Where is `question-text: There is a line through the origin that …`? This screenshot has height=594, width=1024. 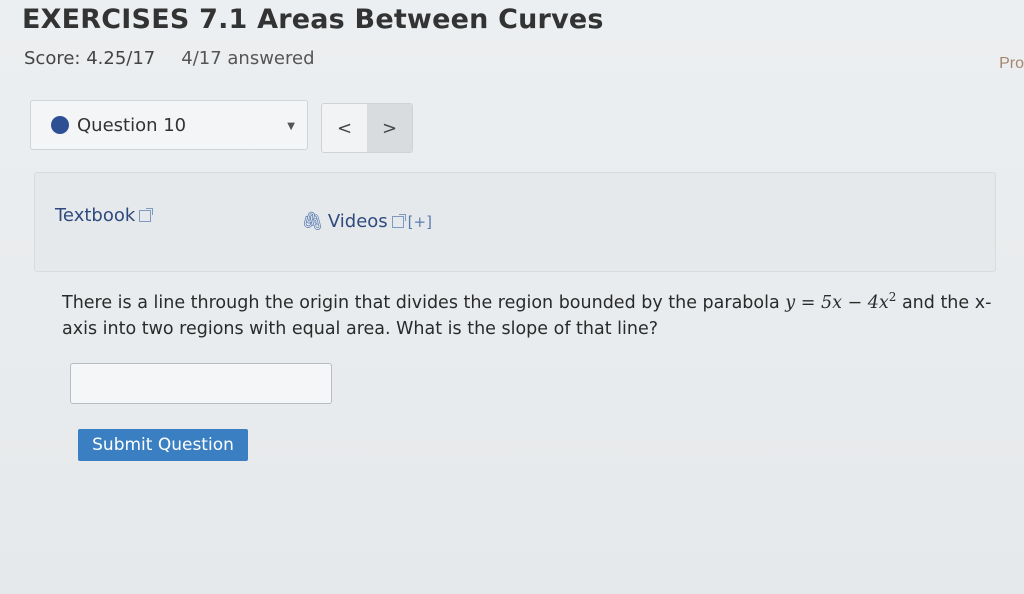
question-text: There is a line through the origin that … is located at coordinates (527, 313).